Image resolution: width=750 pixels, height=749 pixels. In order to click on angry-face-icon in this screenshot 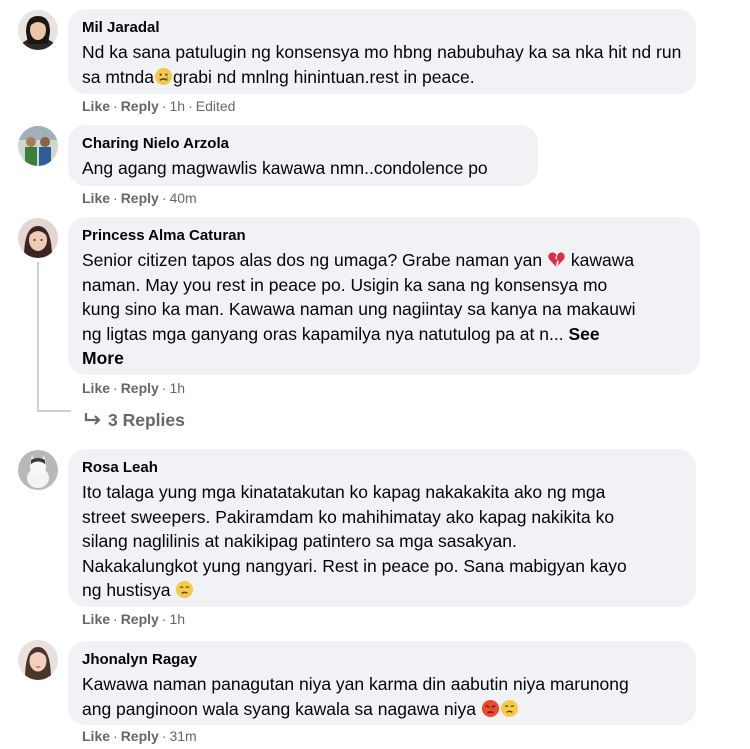, I will do `click(490, 708)`.